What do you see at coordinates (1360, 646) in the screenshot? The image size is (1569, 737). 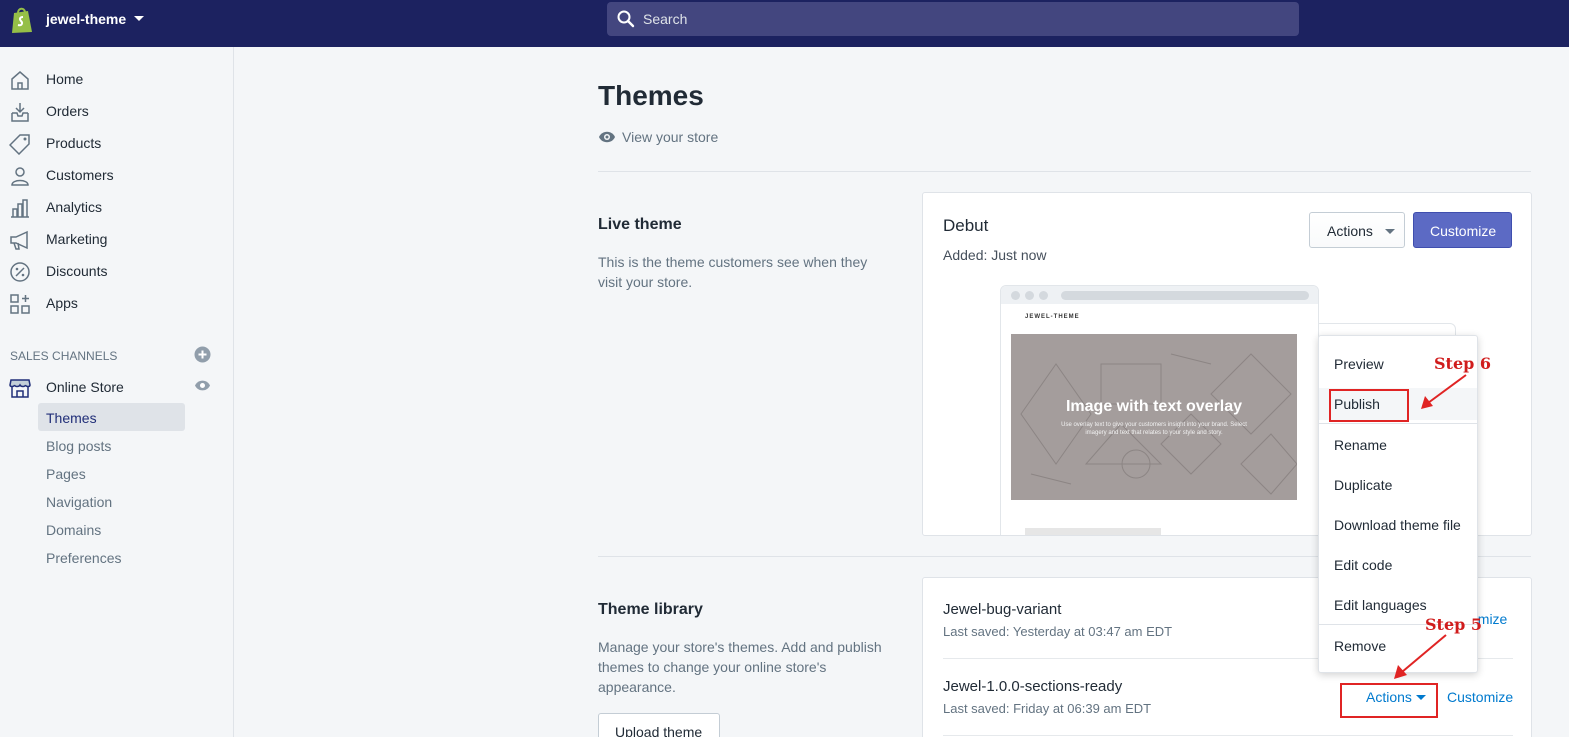 I see `menu-item-label: Remove` at bounding box center [1360, 646].